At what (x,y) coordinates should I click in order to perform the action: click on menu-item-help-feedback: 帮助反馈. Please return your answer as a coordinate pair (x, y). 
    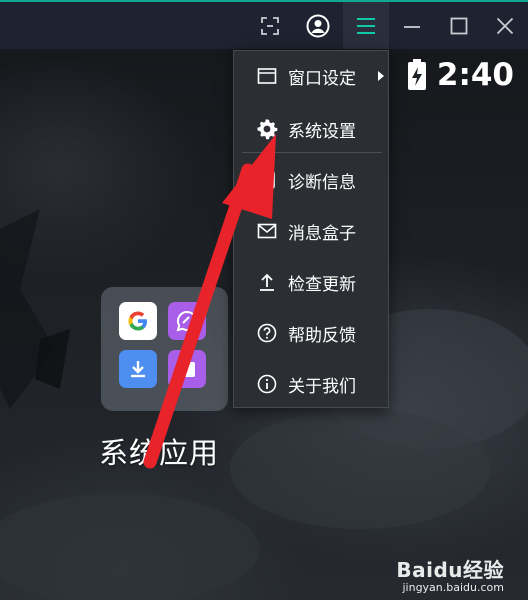
    Looking at the image, I should click on (311, 333).